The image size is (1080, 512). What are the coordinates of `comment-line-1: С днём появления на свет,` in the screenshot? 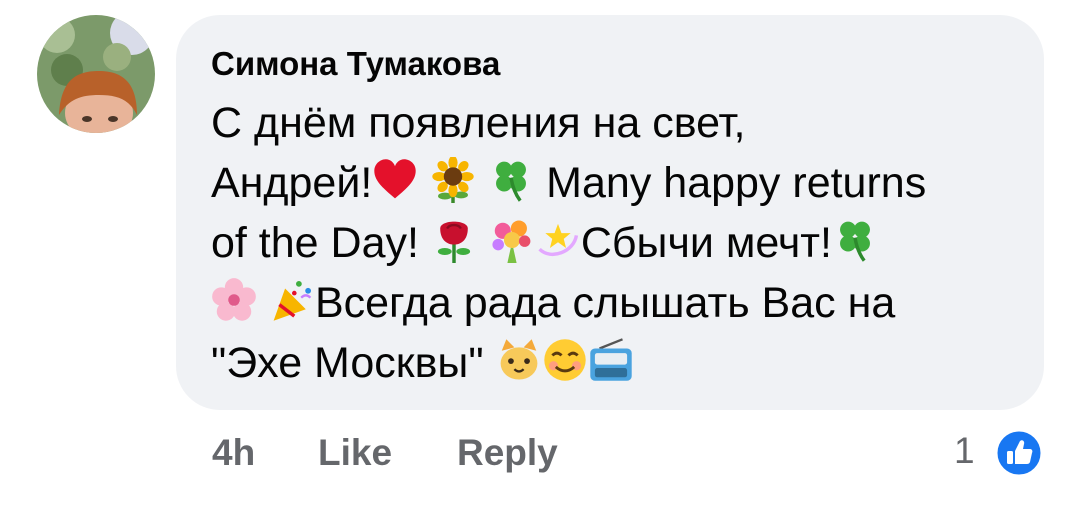 It's located at (626, 123).